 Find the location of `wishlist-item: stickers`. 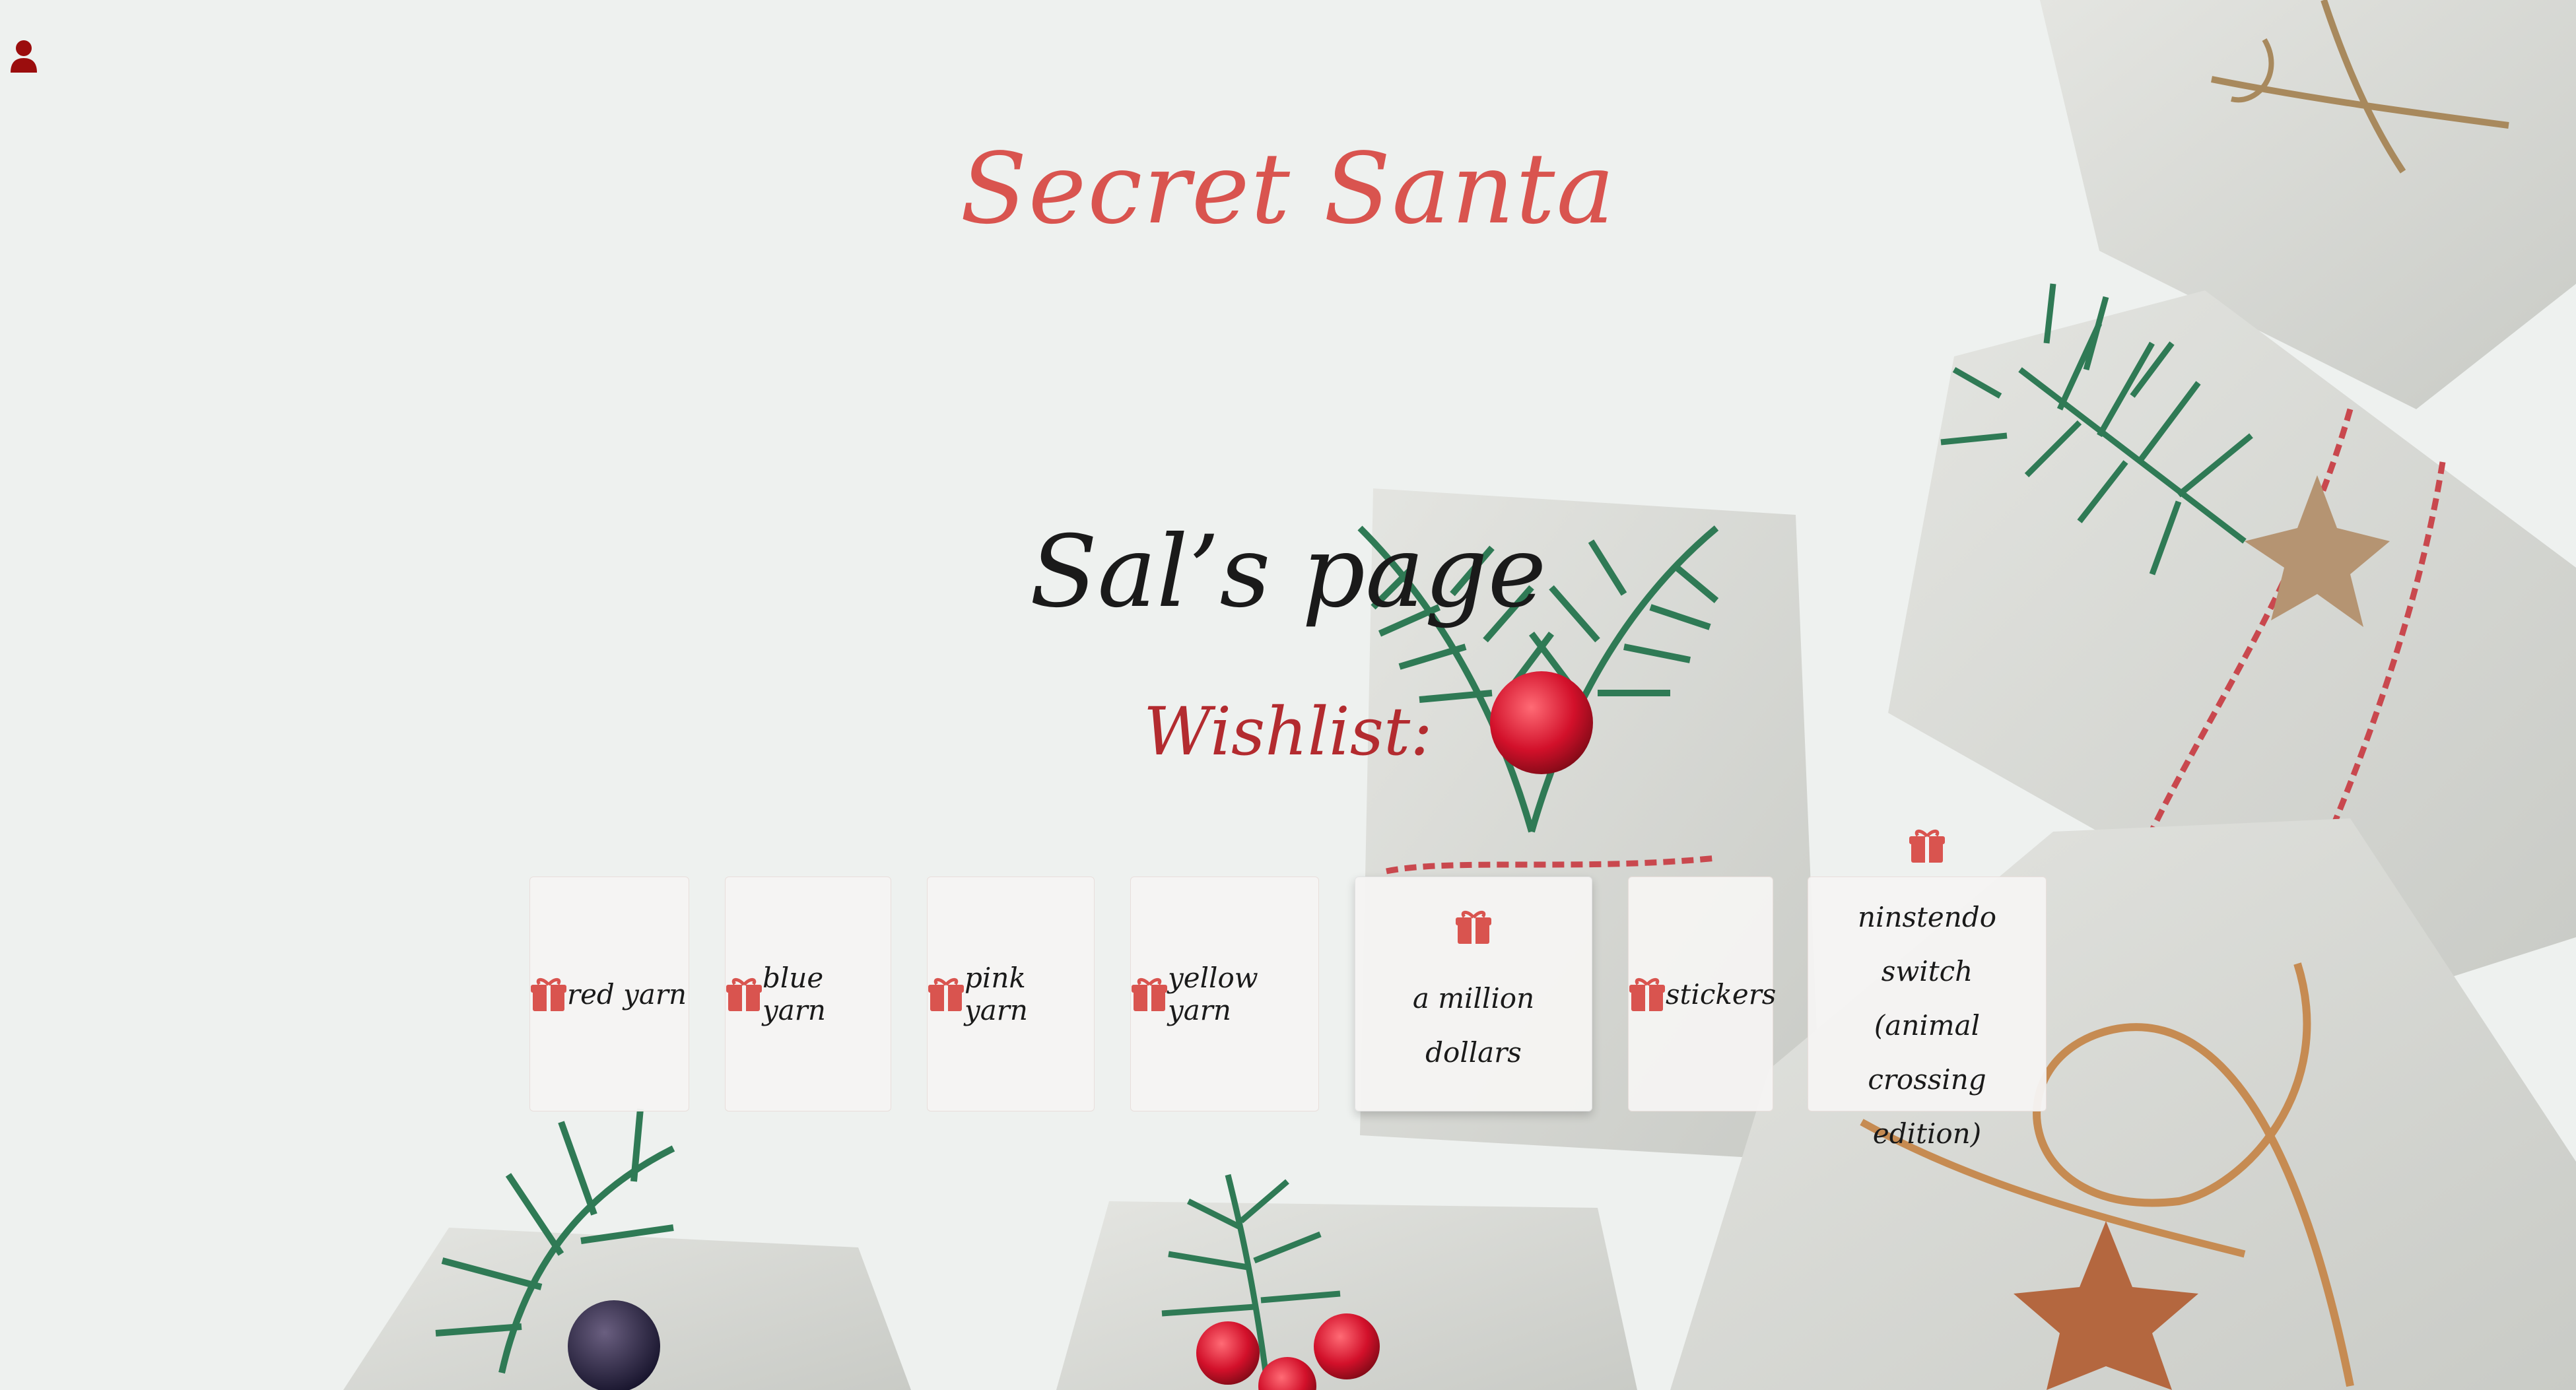

wishlist-item: stickers is located at coordinates (1702, 994).